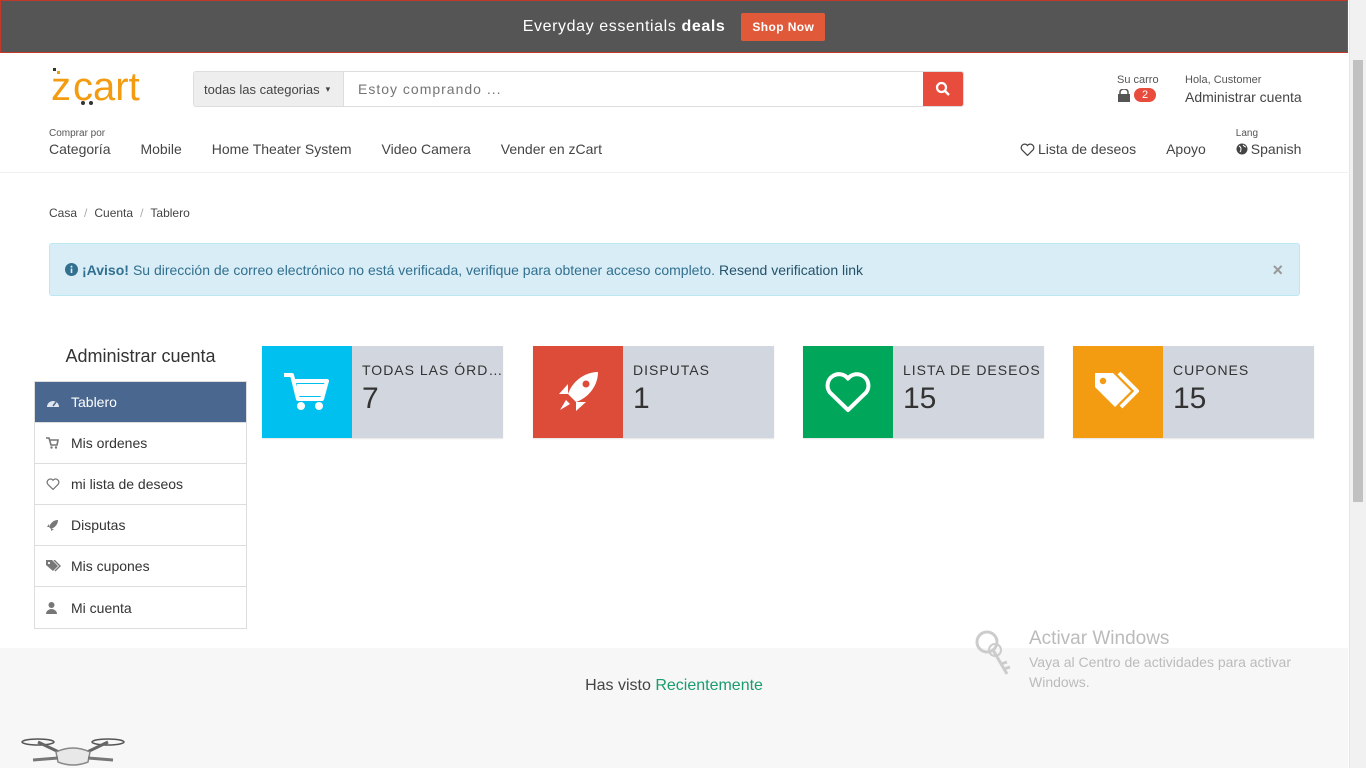  I want to click on key-icon, so click(993, 652).